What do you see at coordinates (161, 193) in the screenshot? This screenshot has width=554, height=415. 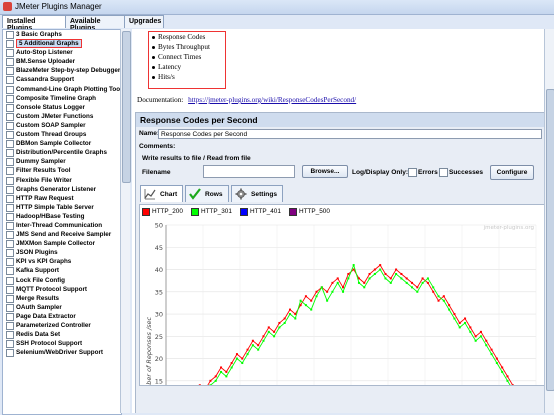 I see `tab-chart: Chart` at bounding box center [161, 193].